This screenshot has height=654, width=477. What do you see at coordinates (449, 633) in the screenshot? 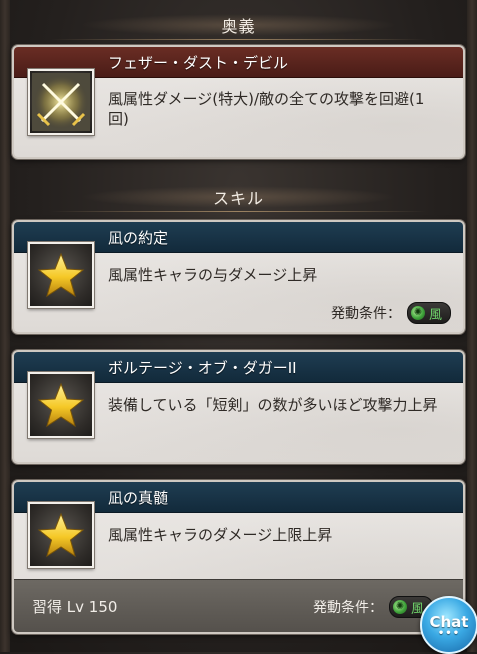
I see `chat-dots-icon: •••` at bounding box center [449, 633].